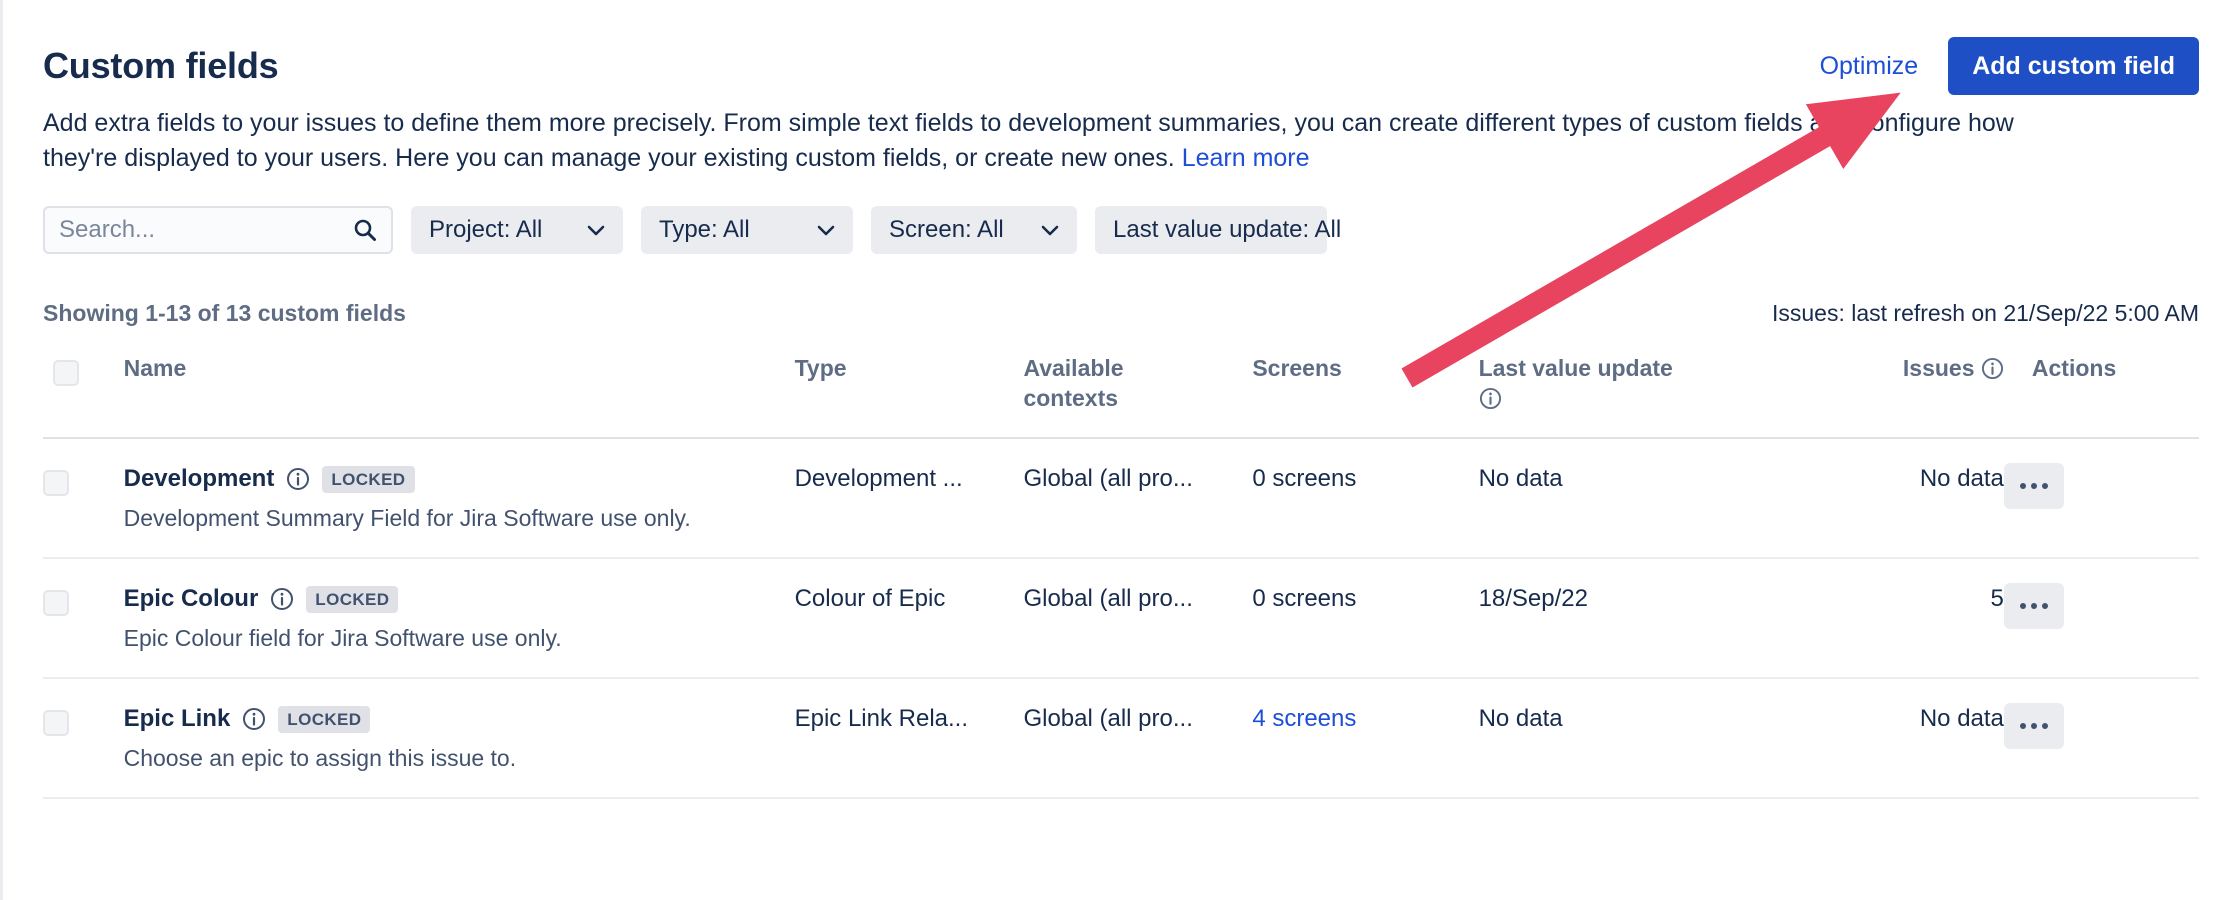 This screenshot has width=2236, height=900. What do you see at coordinates (320, 758) in the screenshot?
I see `row-description: Choose an epic to assign this issue to.` at bounding box center [320, 758].